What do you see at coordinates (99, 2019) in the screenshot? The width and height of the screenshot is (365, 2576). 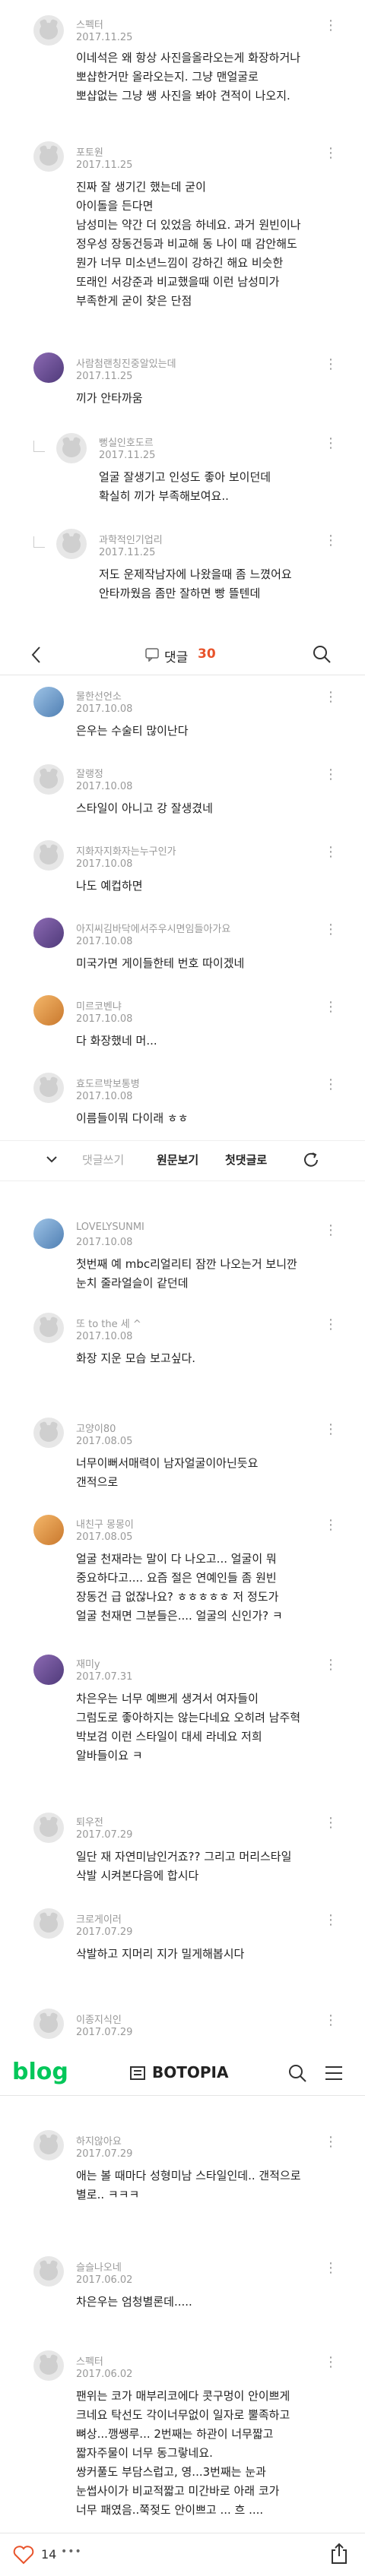 I see `comment-author: 이종지식인` at bounding box center [99, 2019].